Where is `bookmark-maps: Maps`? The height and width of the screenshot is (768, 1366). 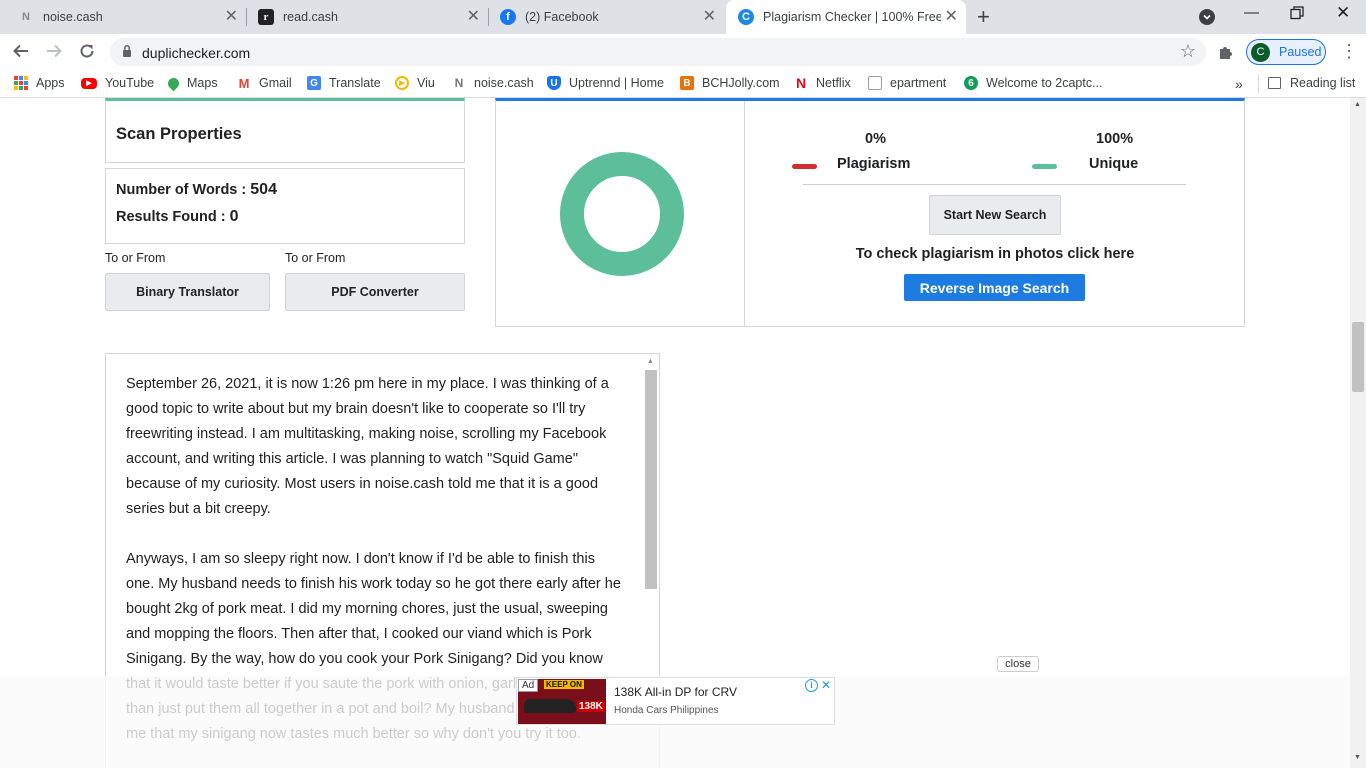
bookmark-maps: Maps is located at coordinates (191, 83).